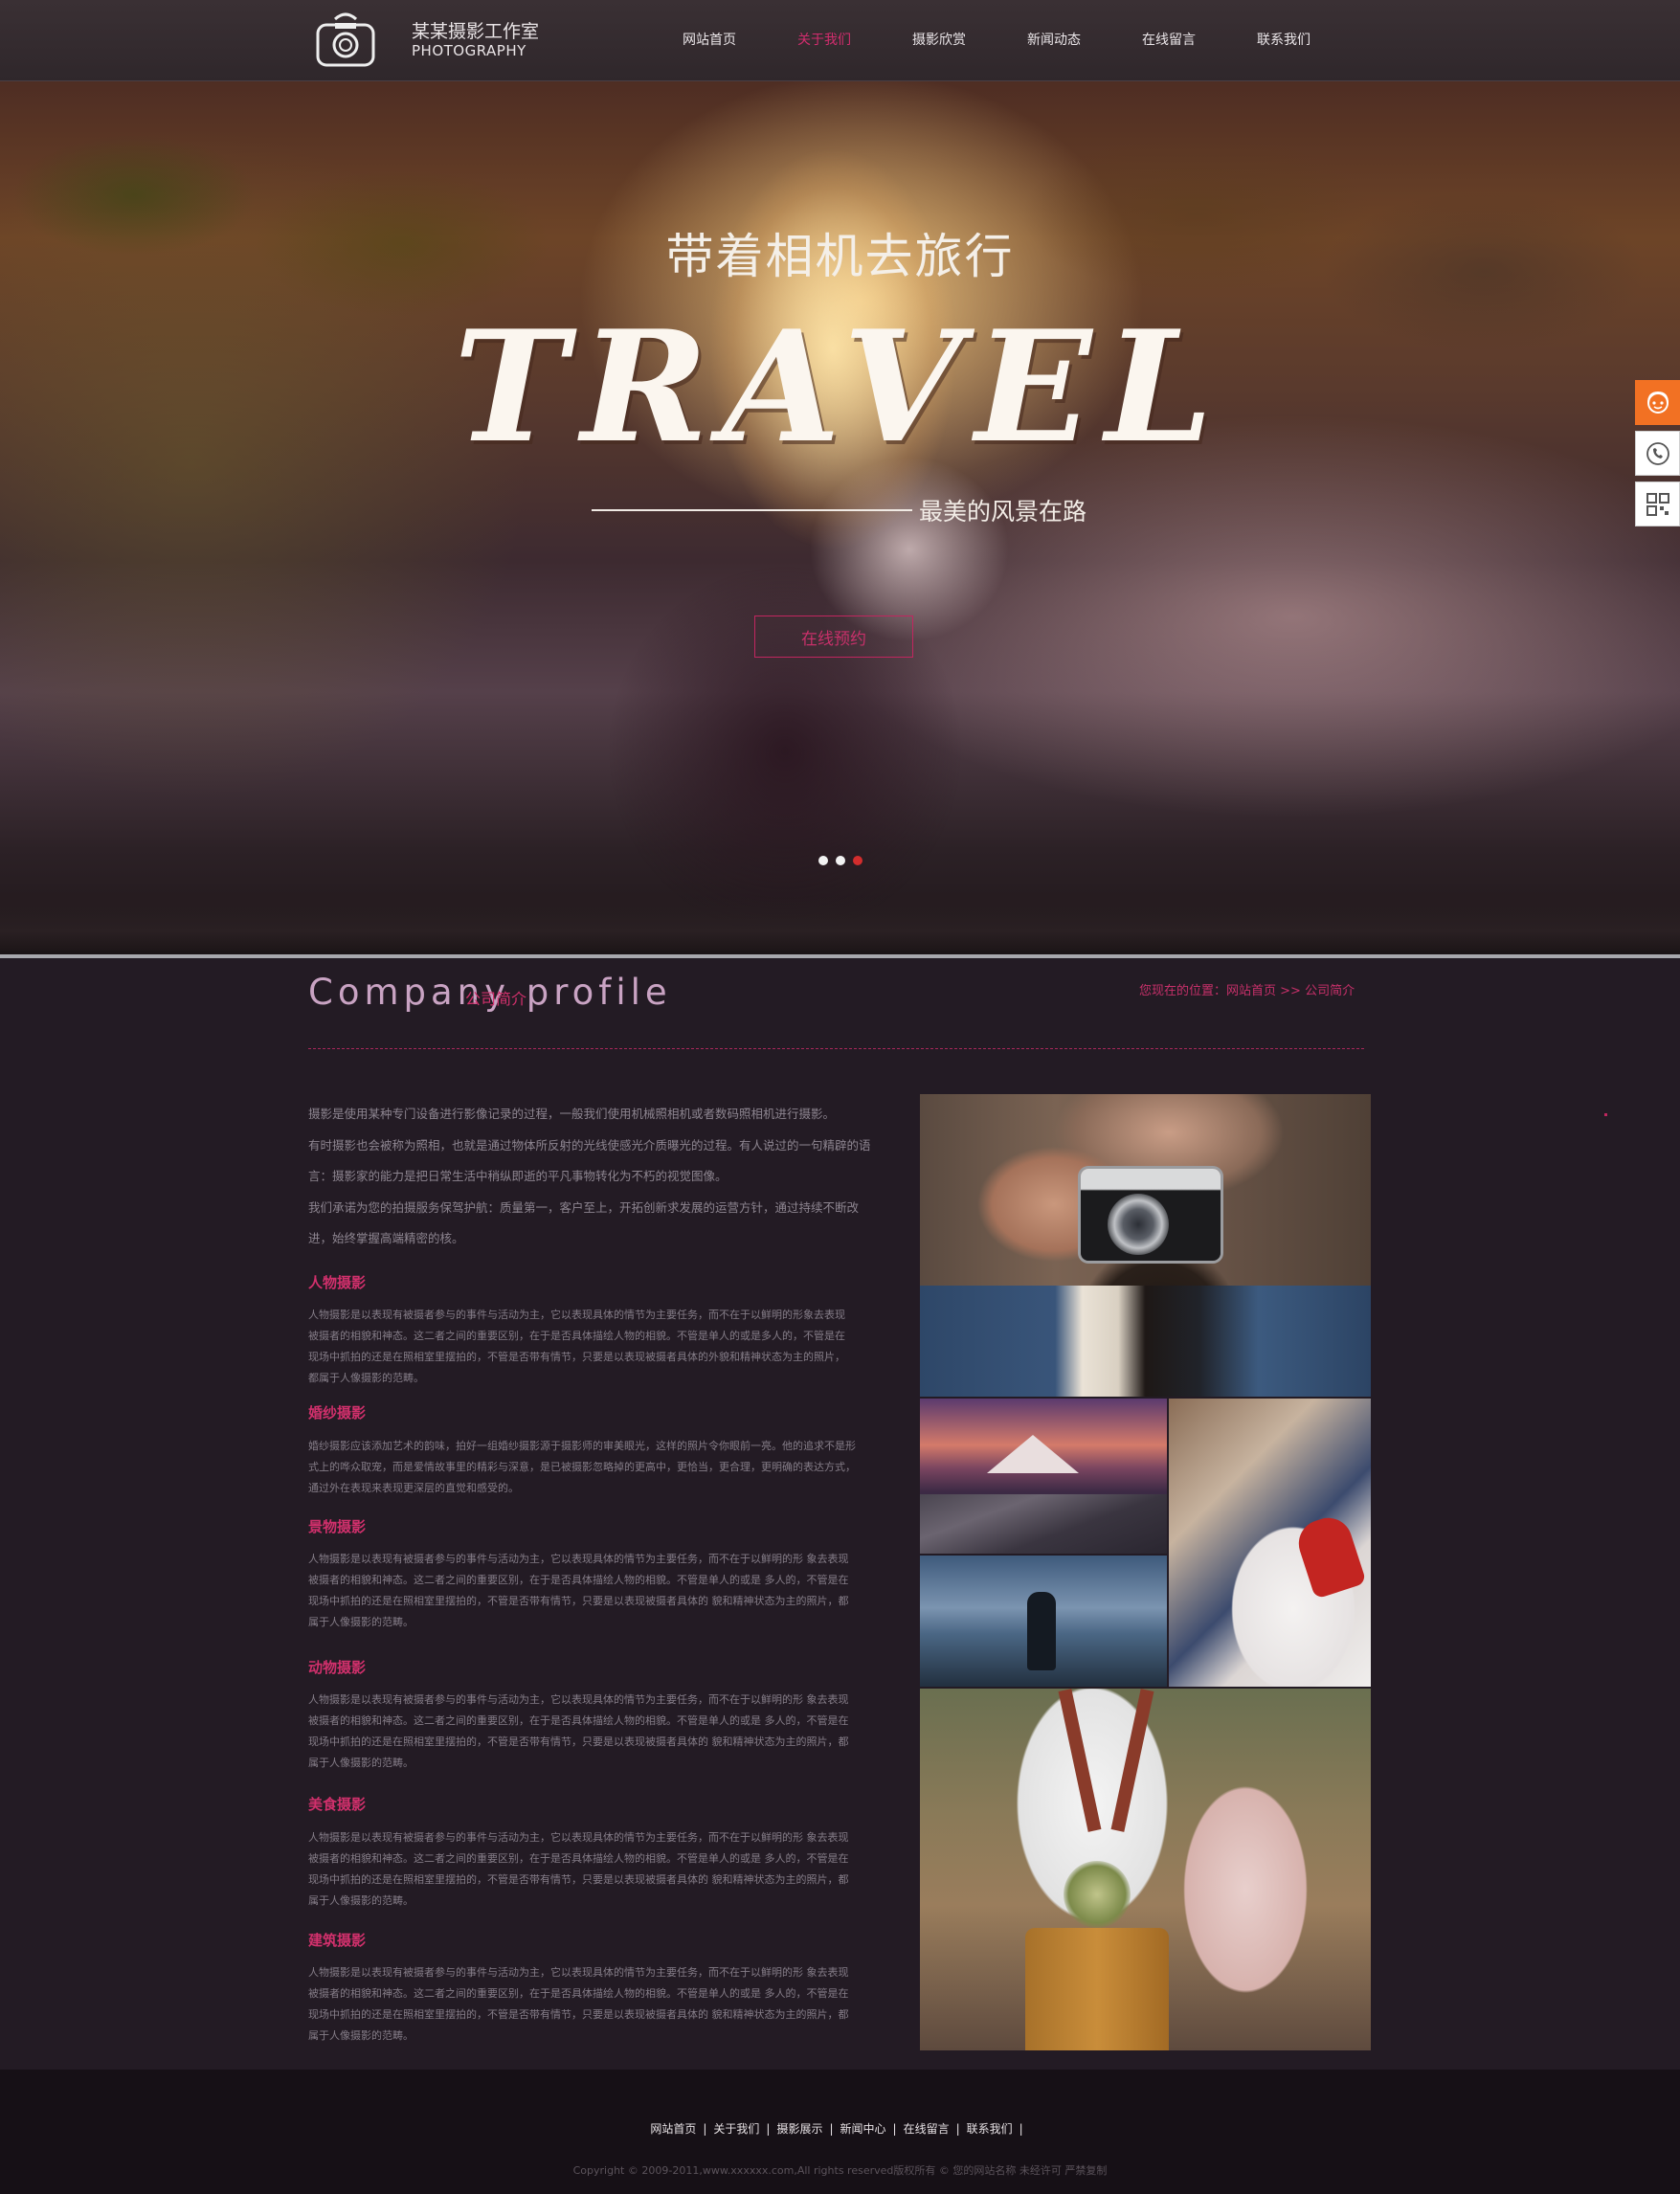 The image size is (1680, 2194). I want to click on phone-button, so click(1658, 453).